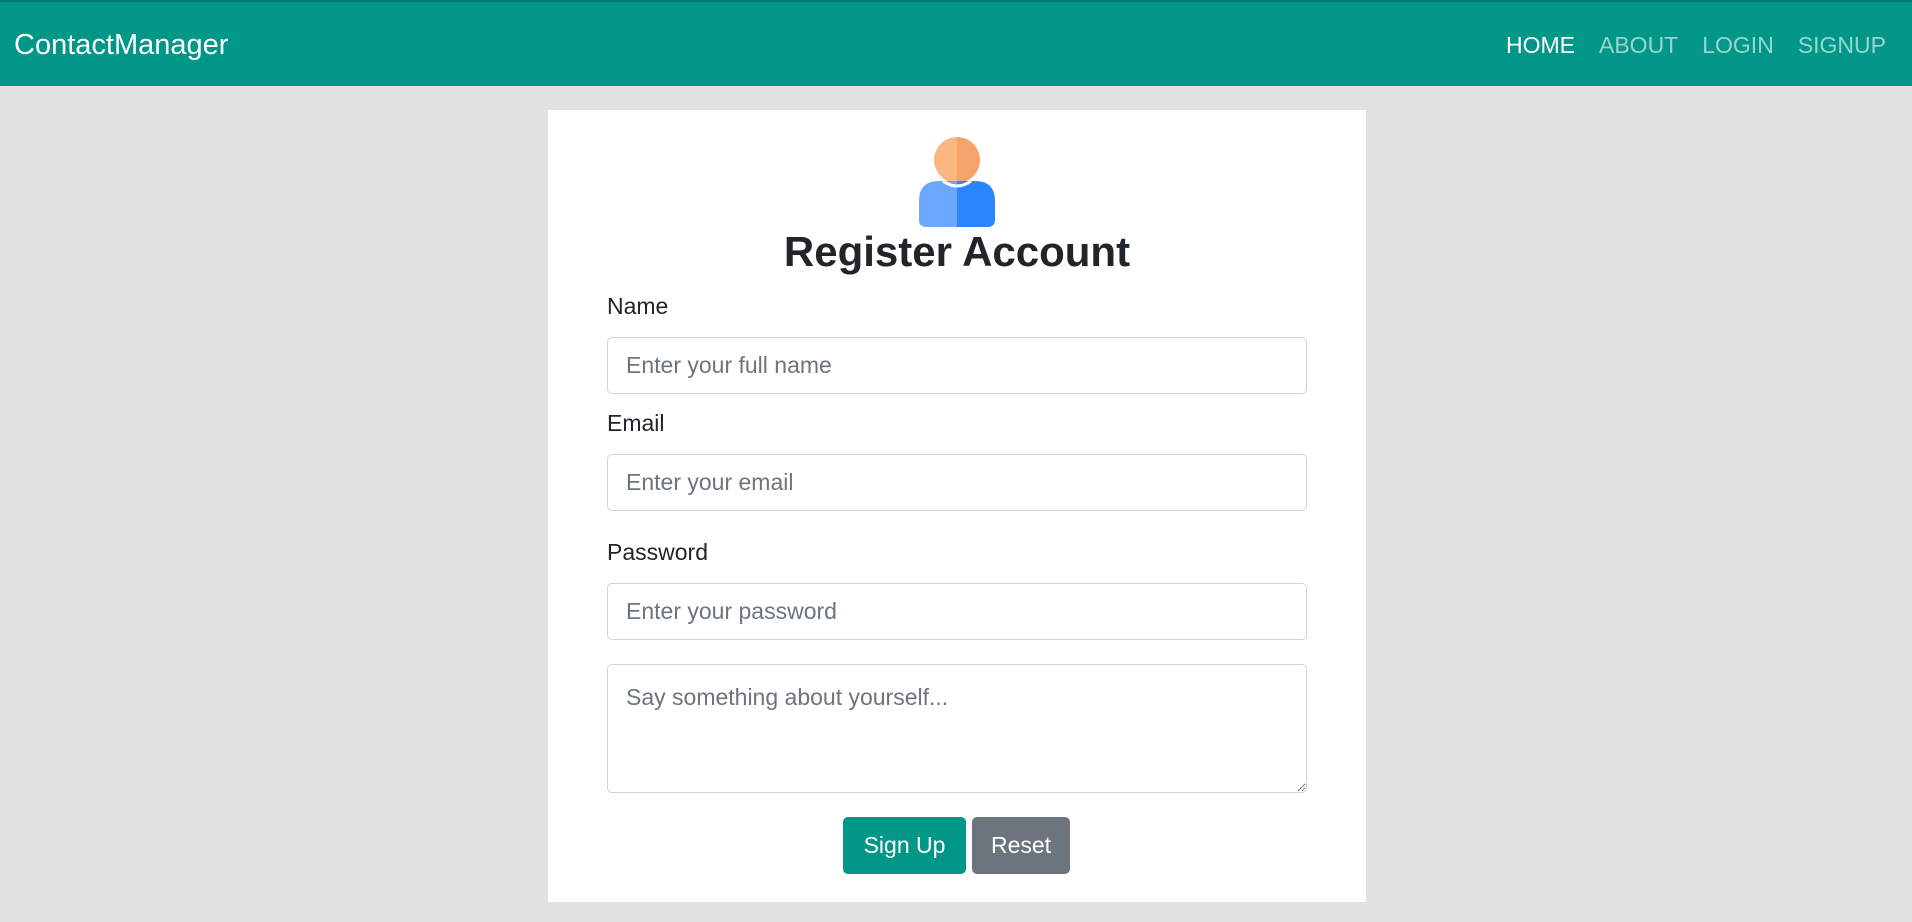  What do you see at coordinates (957, 611) in the screenshot?
I see `password-input` at bounding box center [957, 611].